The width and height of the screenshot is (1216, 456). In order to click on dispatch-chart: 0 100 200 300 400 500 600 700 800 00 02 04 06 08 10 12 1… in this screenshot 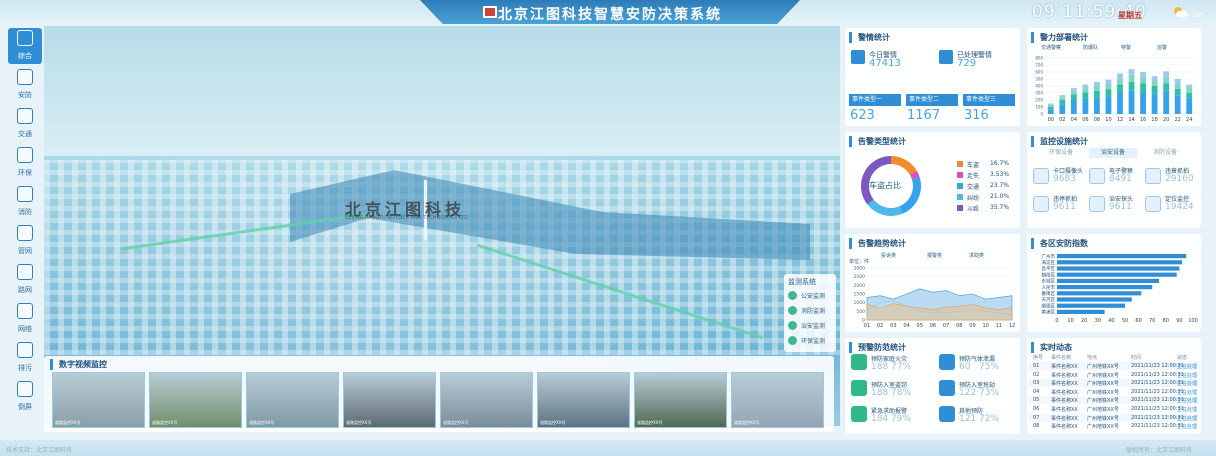, I will do `click(1115, 89)`.